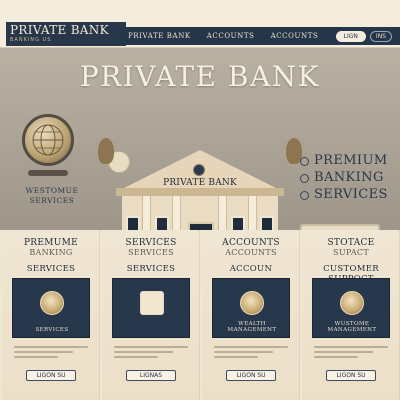 Image resolution: width=400 pixels, height=400 pixels. I want to click on card-panel, so click(151, 308).